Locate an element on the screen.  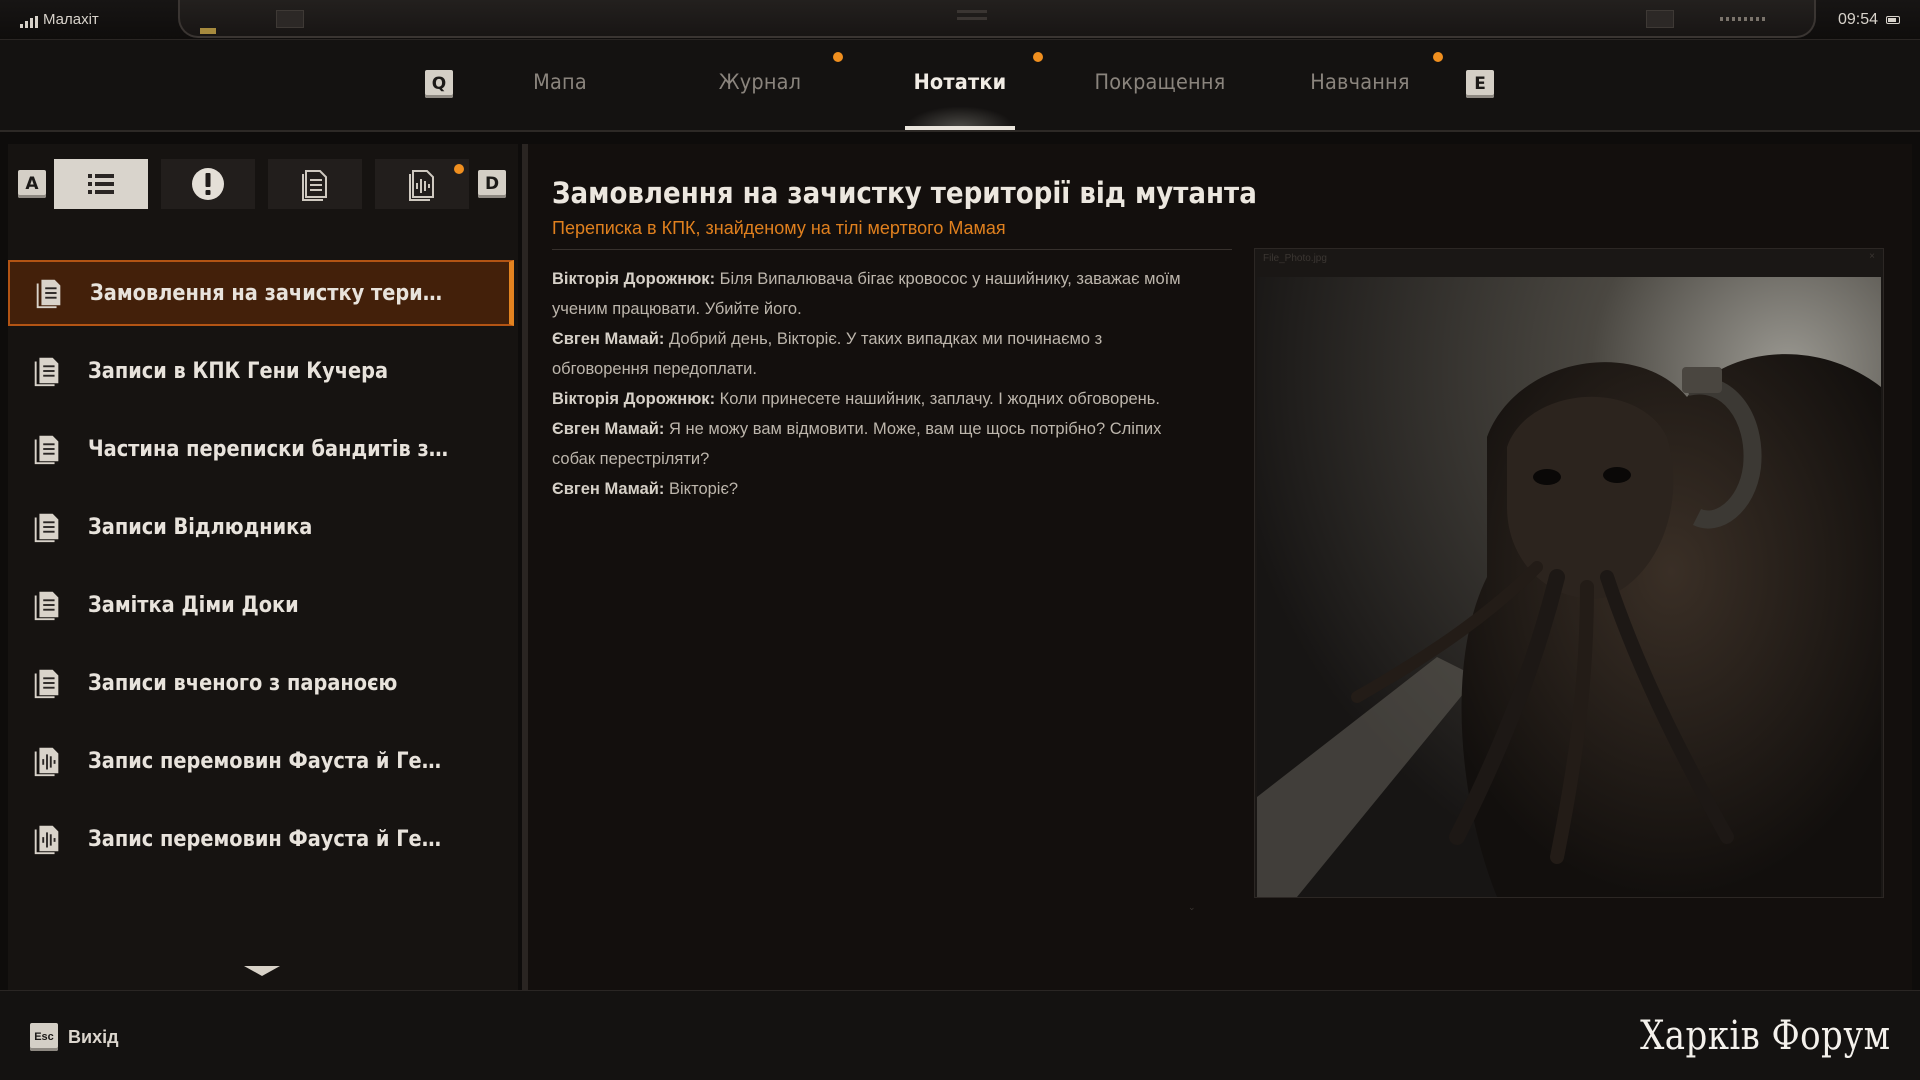
exit-button: Вихід is located at coordinates (93, 1037).